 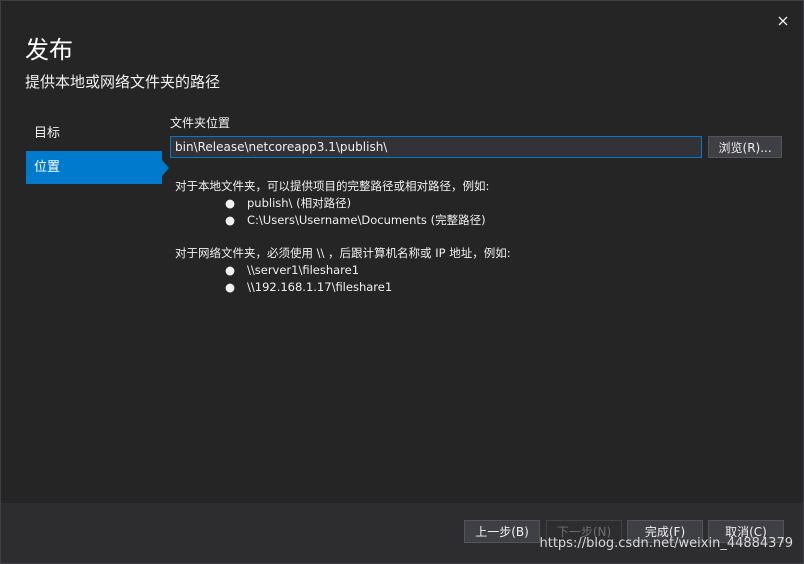 What do you see at coordinates (47, 133) in the screenshot?
I see `sidebar-item-label: 目标` at bounding box center [47, 133].